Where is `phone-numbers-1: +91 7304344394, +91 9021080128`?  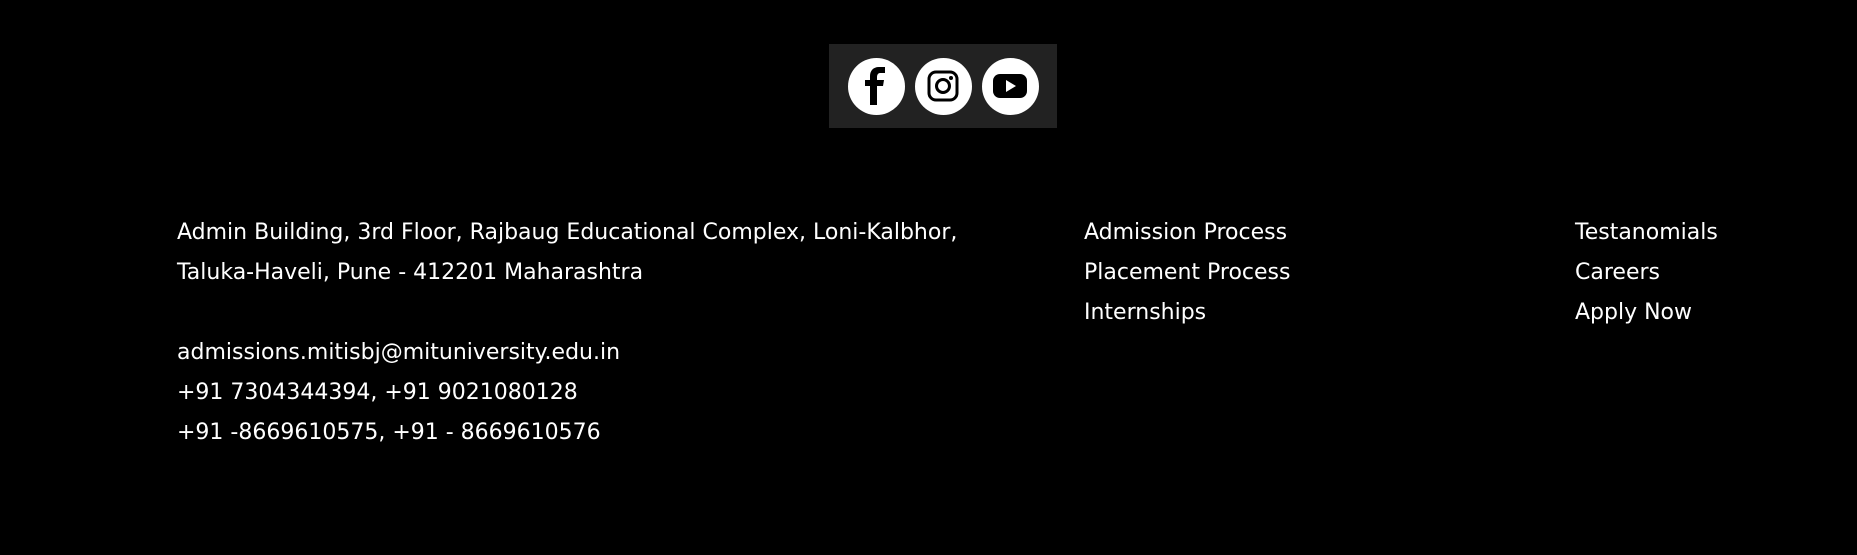
phone-numbers-1: +91 7304344394, +91 9021080128 is located at coordinates (577, 393).